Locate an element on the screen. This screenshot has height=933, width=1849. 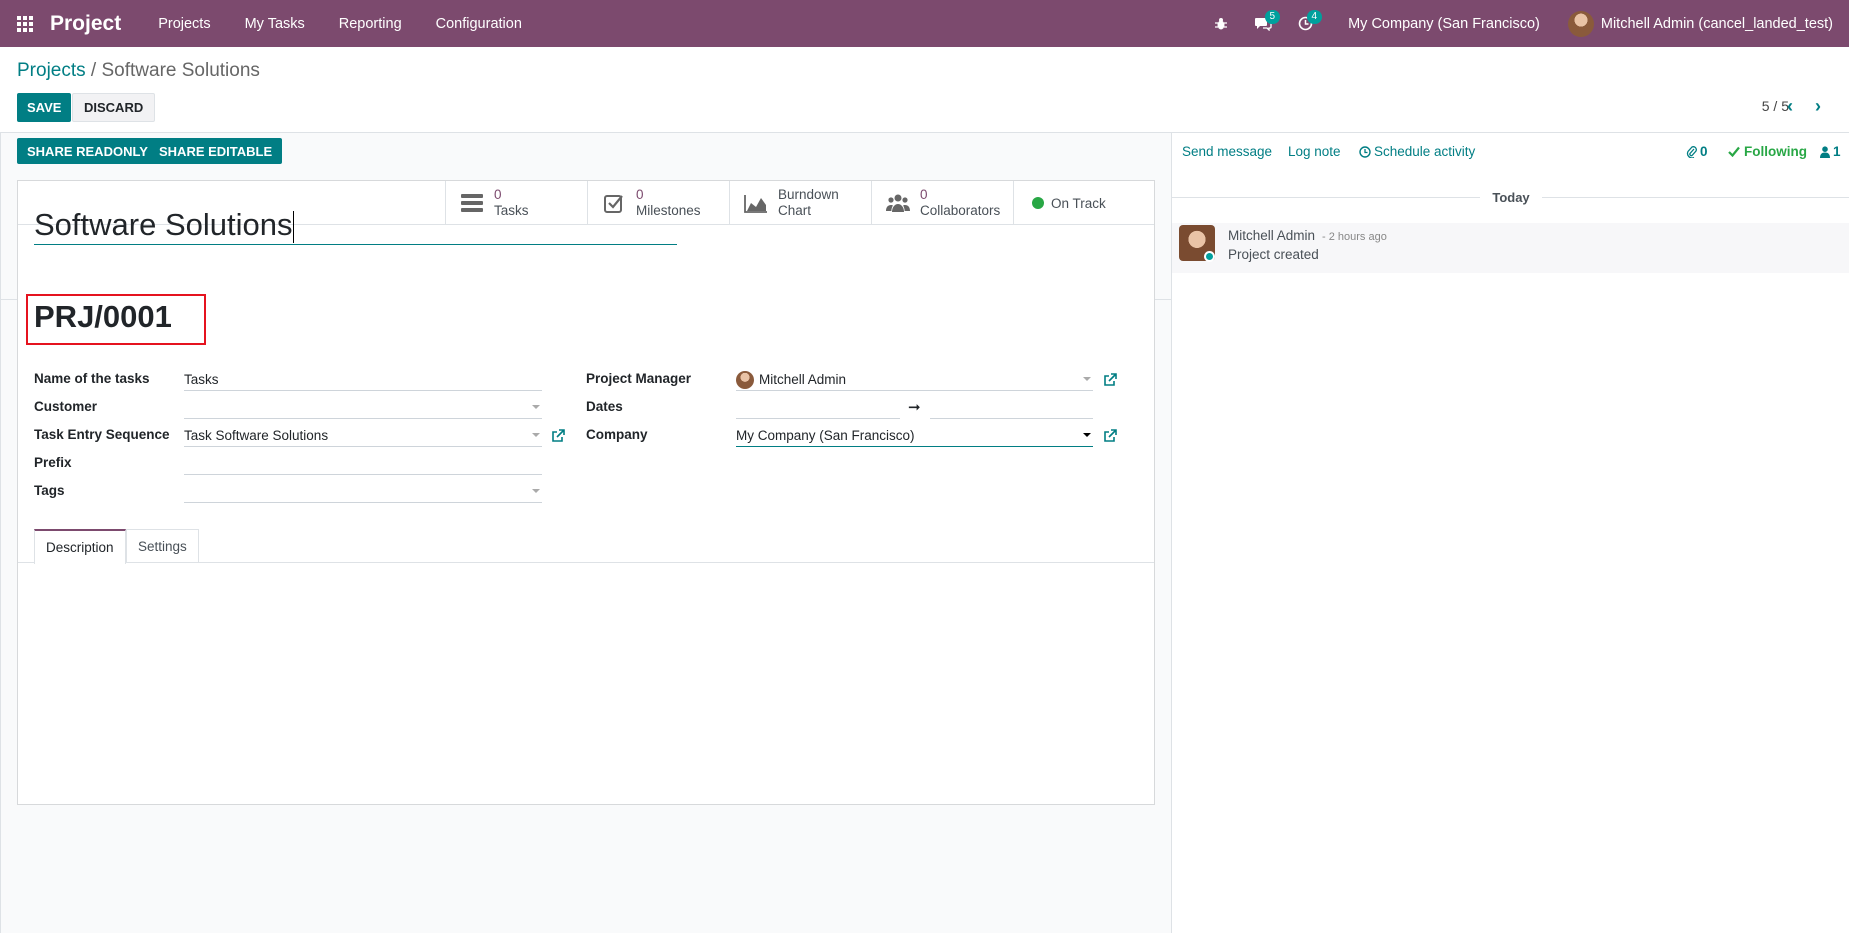
project-status-button: On Track is located at coordinates (1083, 203).